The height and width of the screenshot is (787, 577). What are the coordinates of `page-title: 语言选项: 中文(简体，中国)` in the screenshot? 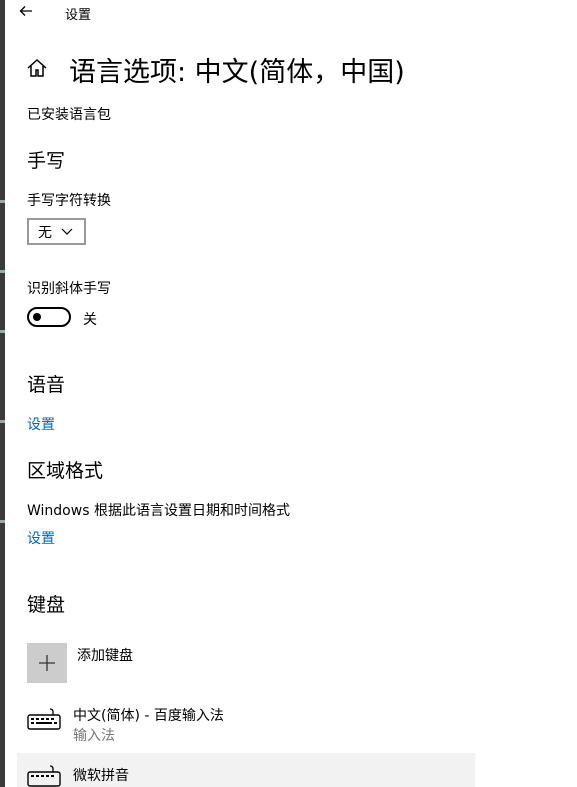 It's located at (237, 72).